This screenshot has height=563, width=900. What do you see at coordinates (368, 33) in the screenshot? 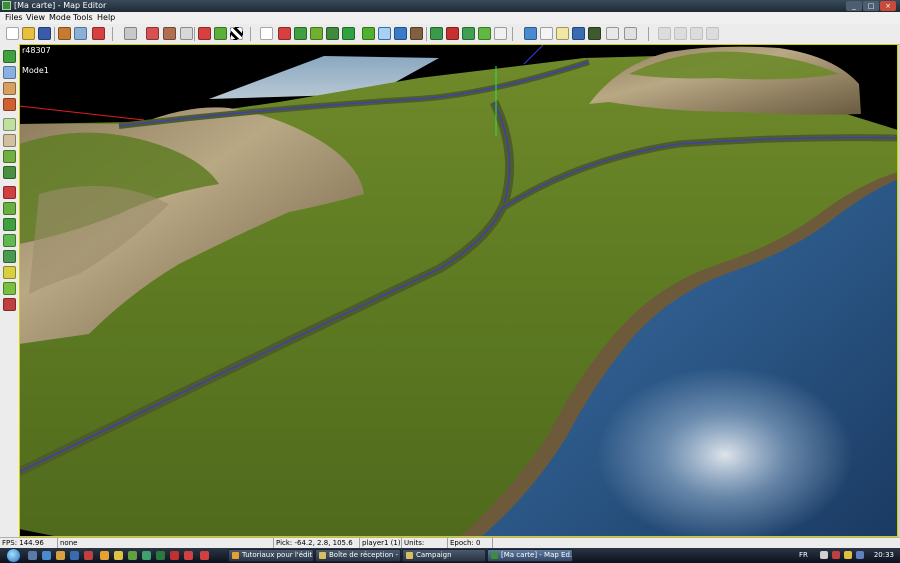
I see `hill-tool-icon` at bounding box center [368, 33].